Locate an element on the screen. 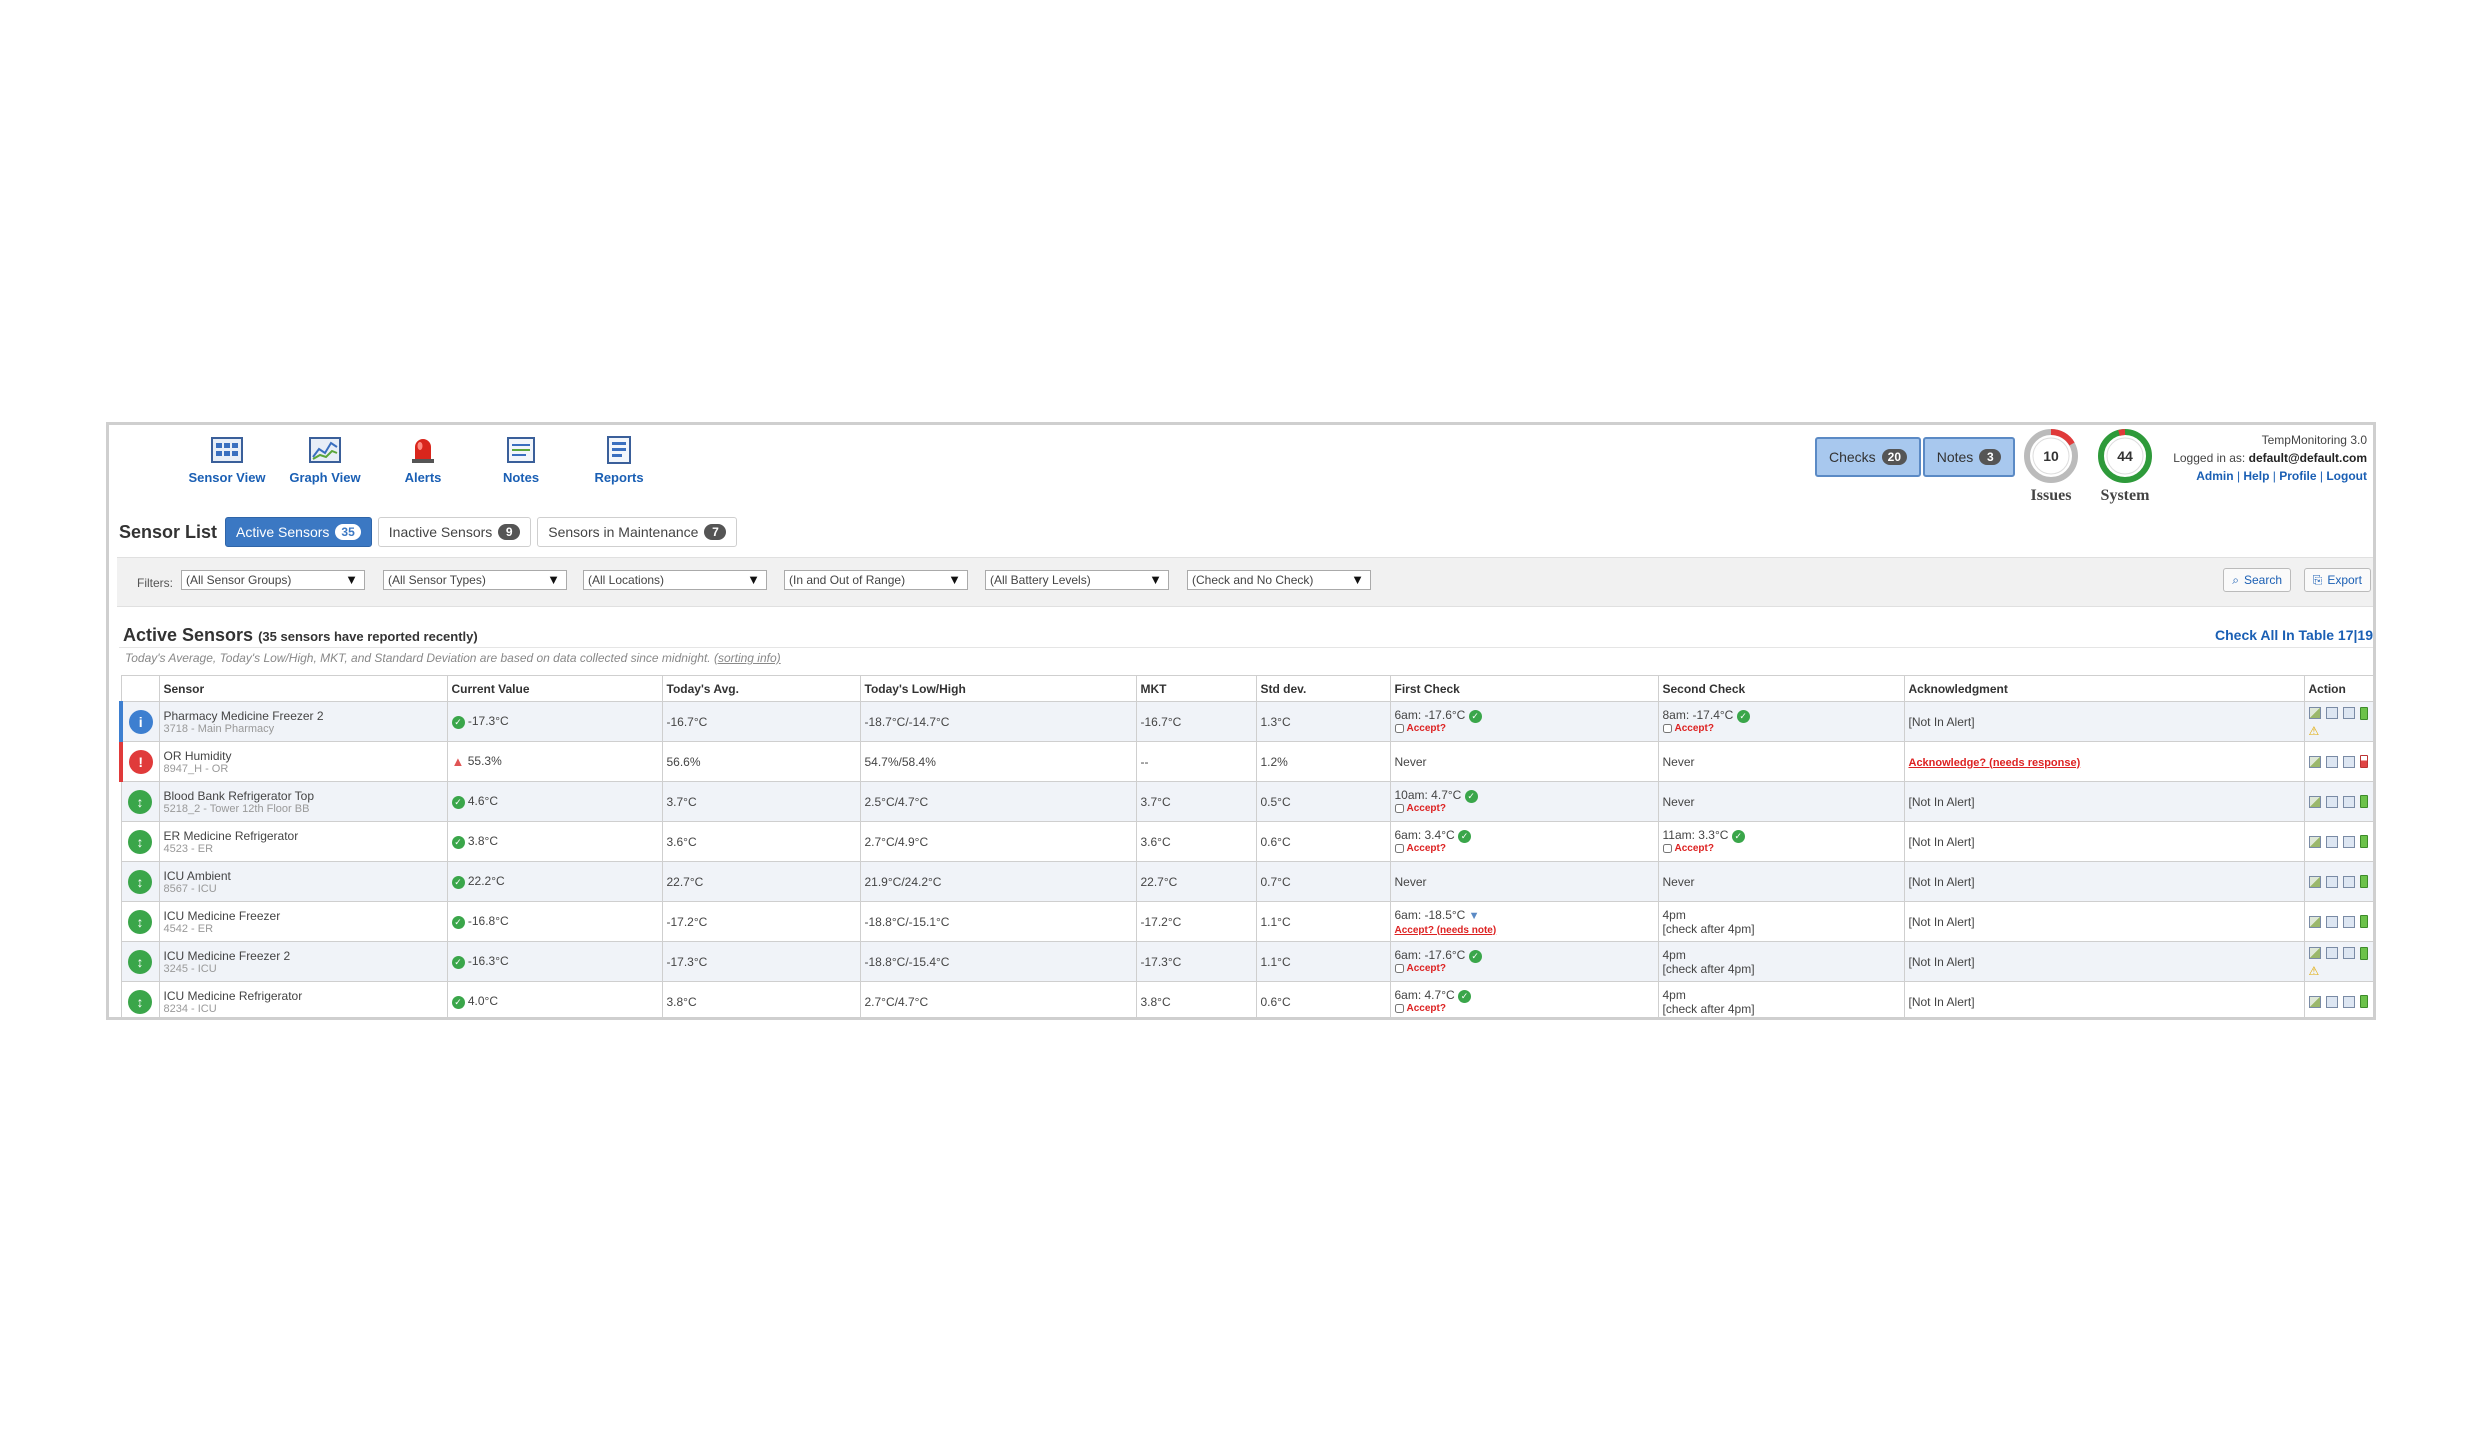 This screenshot has height=1440, width=2480. sensor-name: ER Medicine Refrigerator is located at coordinates (303, 836).